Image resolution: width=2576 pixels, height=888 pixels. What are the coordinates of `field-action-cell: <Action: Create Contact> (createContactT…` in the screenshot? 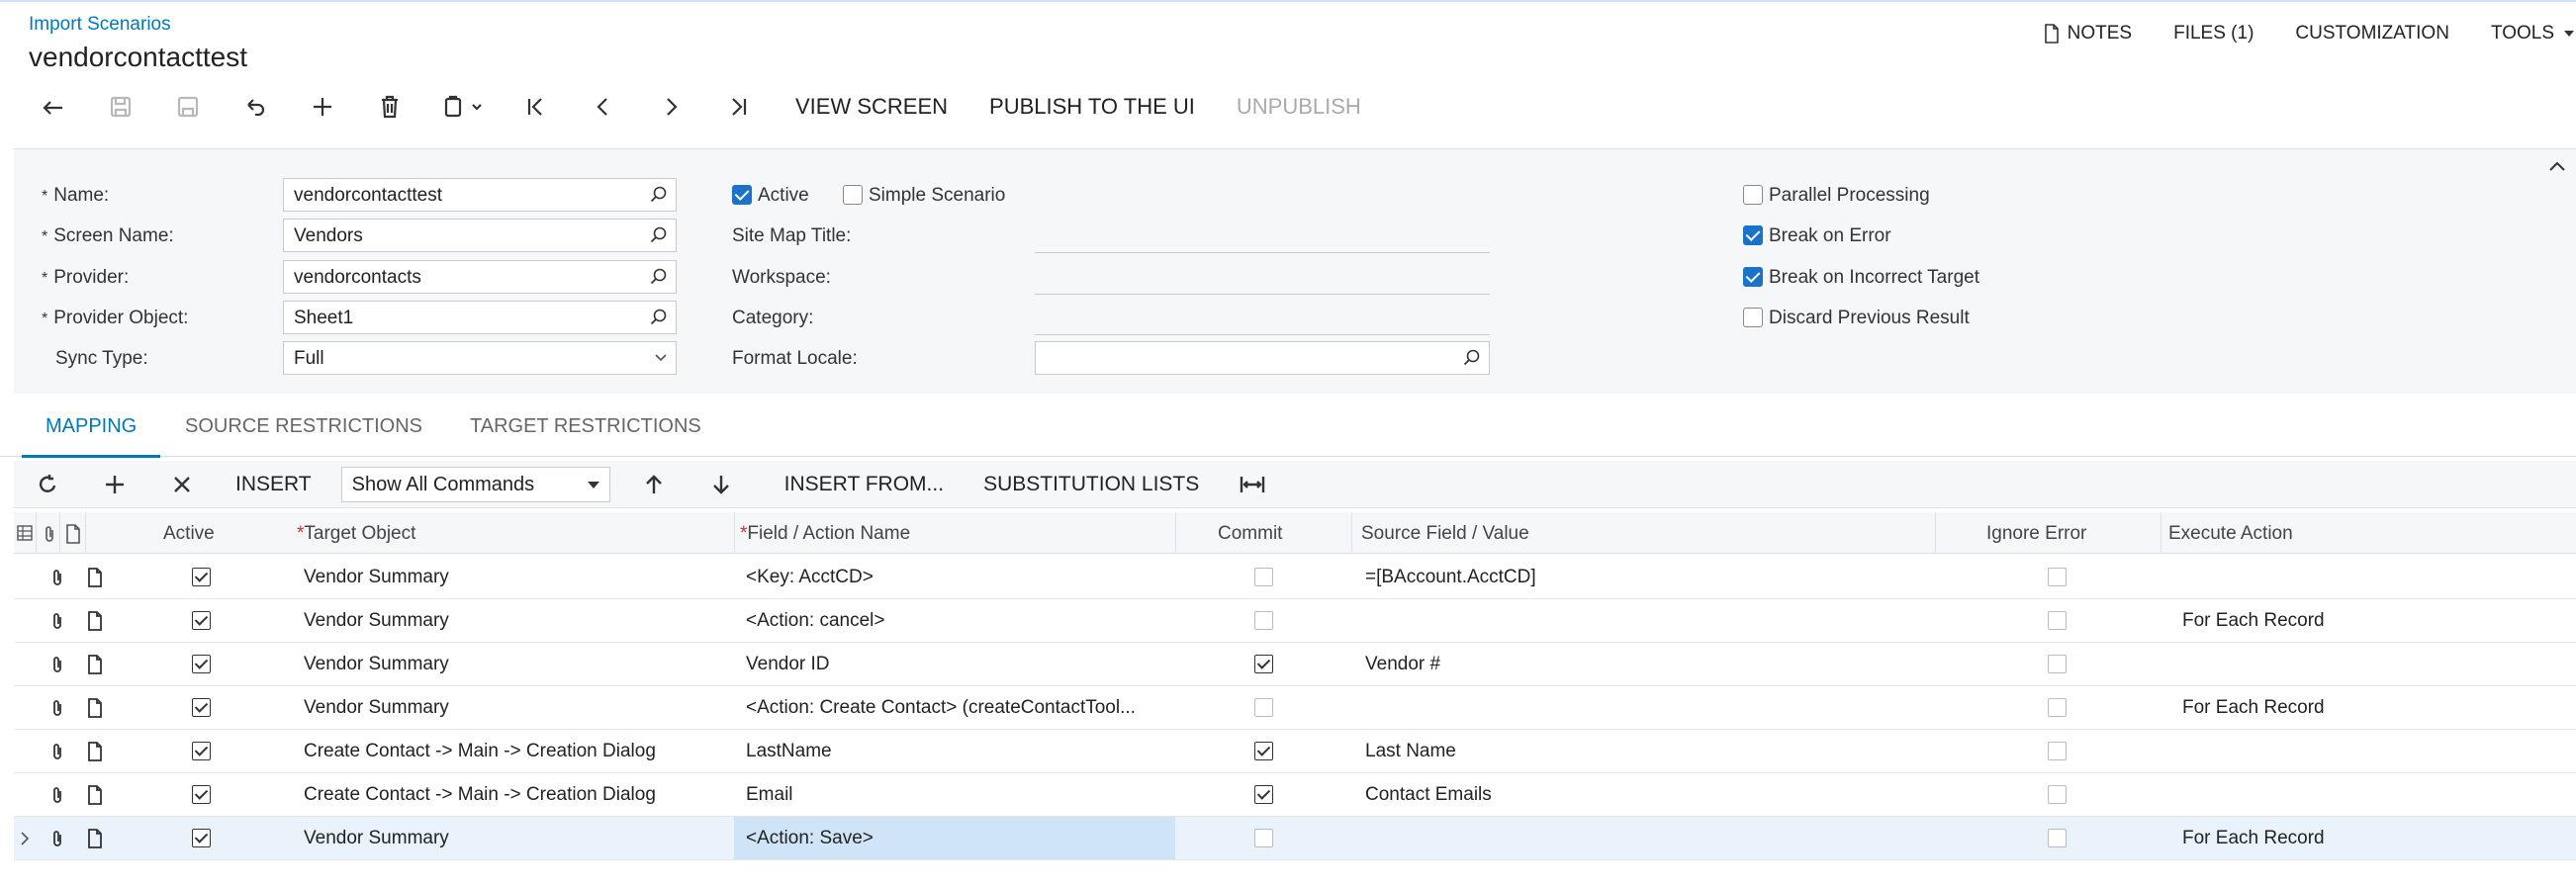 It's located at (957, 708).